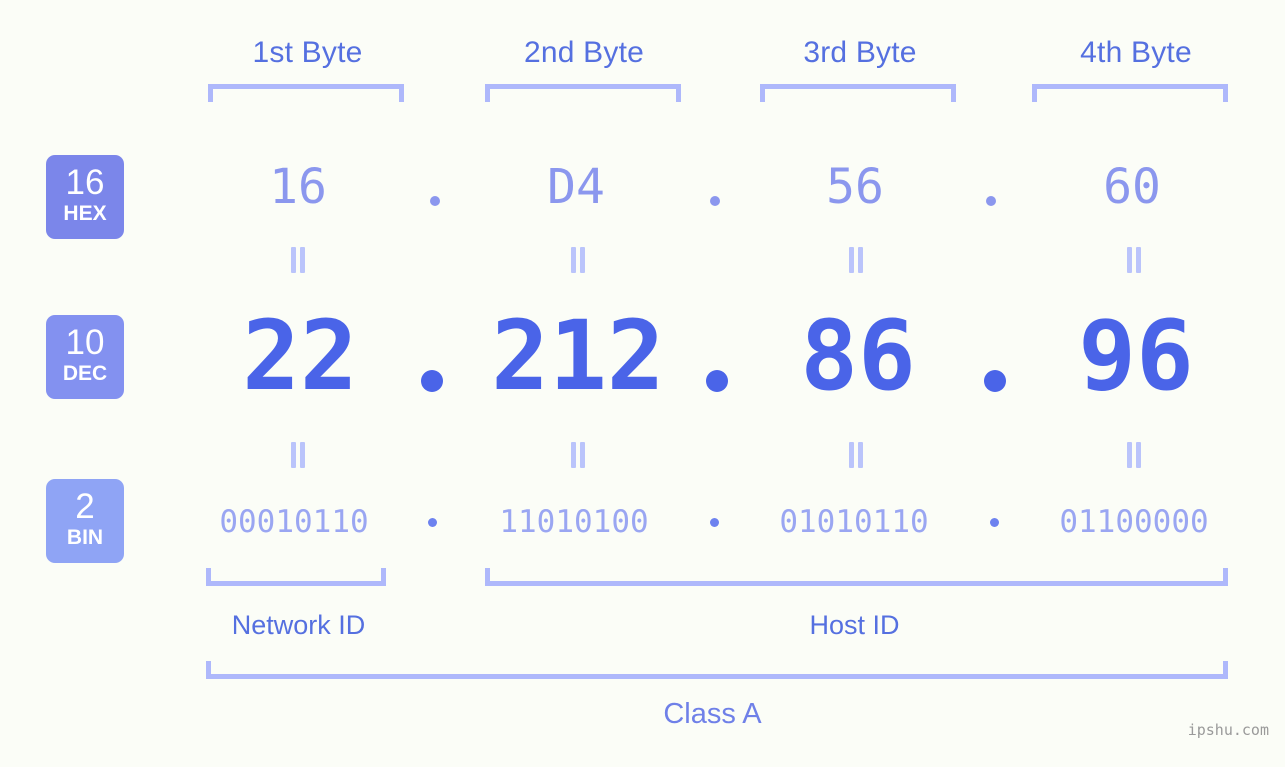  I want to click on hex-octet-4: 60, so click(1132, 187).